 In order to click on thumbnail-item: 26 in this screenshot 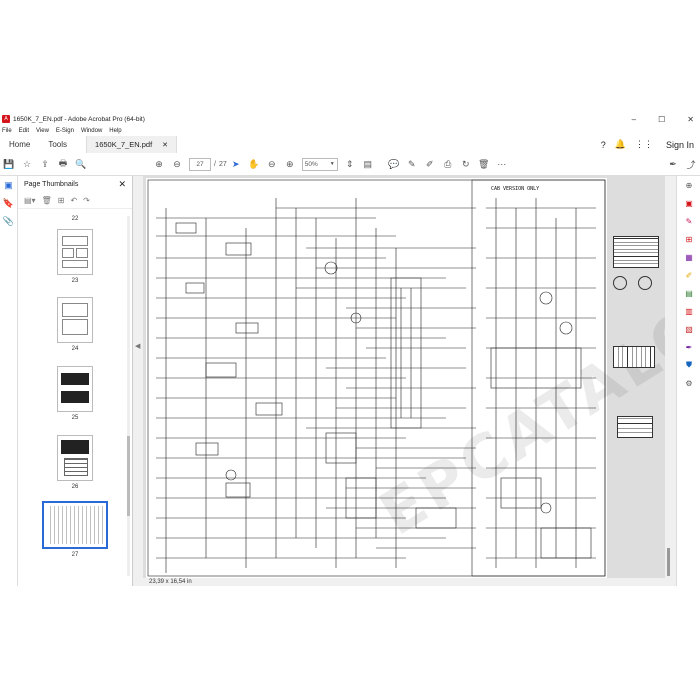, I will do `click(75, 462)`.